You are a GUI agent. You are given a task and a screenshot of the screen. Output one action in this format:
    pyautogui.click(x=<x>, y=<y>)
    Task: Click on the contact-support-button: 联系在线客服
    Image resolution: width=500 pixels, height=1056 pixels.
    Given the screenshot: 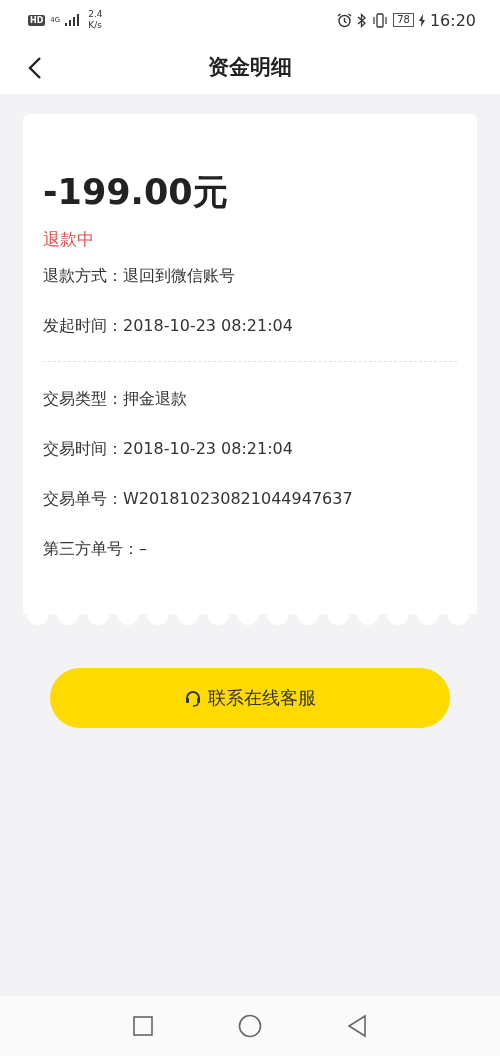 What is the action you would take?
    pyautogui.click(x=250, y=698)
    